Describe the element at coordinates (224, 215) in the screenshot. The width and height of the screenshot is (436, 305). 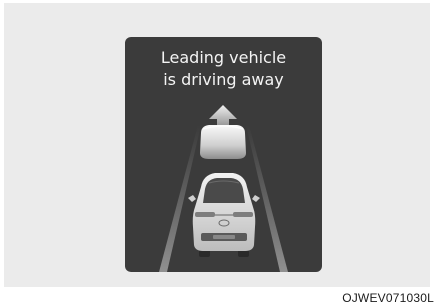
I see `own-vehicle-icon` at that location.